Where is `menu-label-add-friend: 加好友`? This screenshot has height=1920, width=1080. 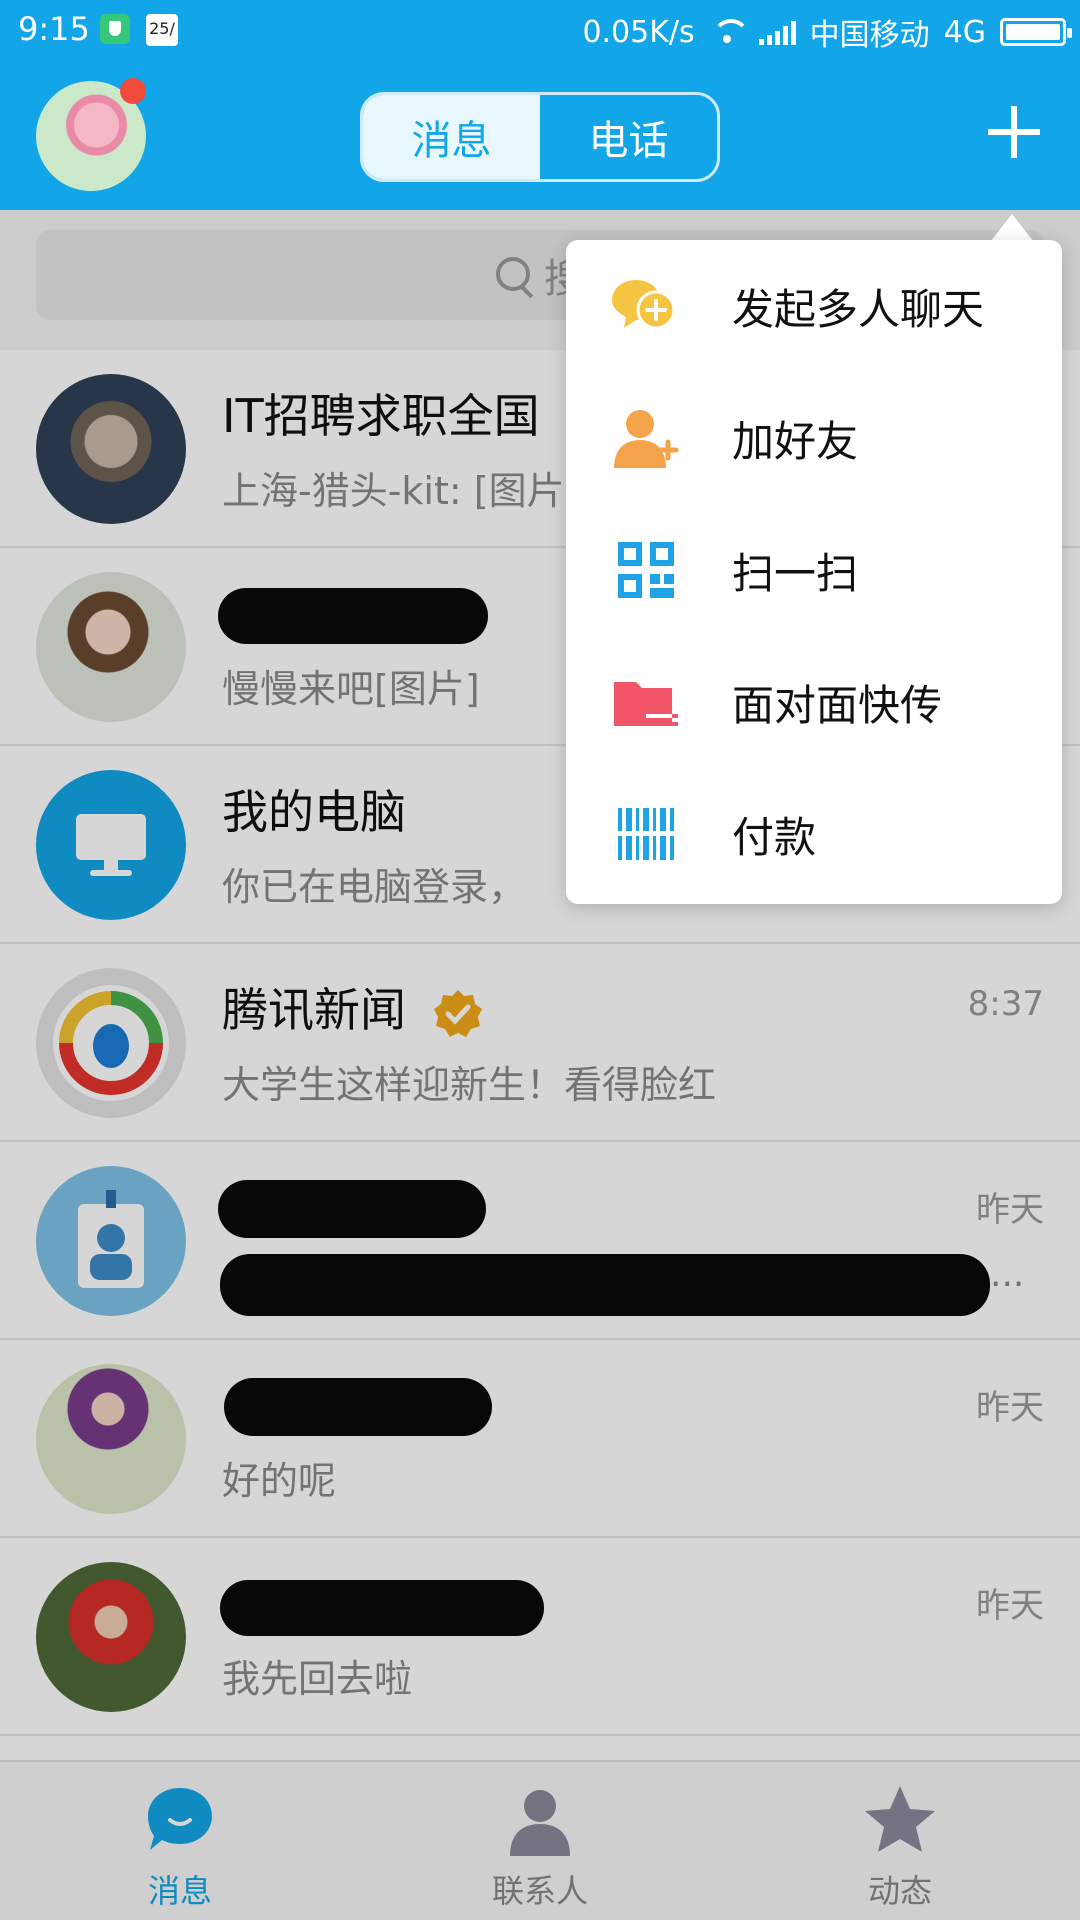
menu-label-add-friend: 加好友 is located at coordinates (795, 441).